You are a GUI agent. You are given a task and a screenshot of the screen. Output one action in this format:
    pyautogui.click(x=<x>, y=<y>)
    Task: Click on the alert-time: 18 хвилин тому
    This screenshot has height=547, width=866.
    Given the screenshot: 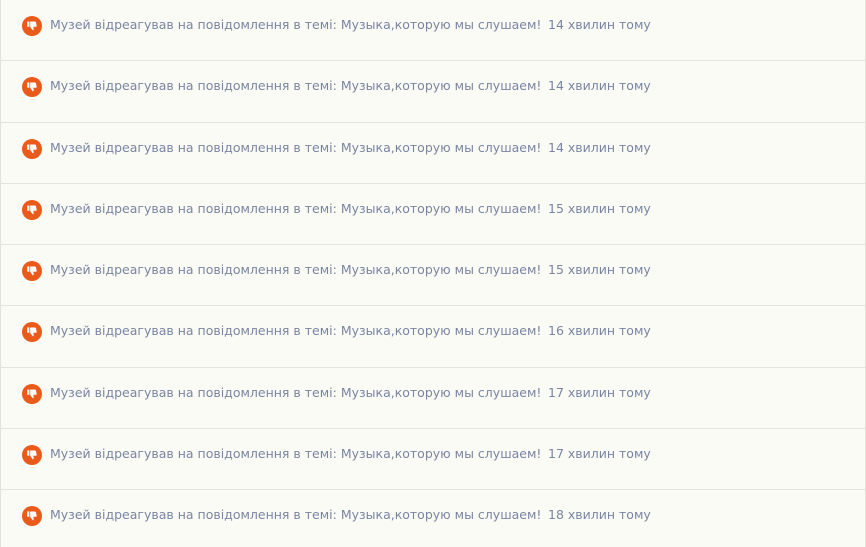 What is the action you would take?
    pyautogui.click(x=599, y=514)
    